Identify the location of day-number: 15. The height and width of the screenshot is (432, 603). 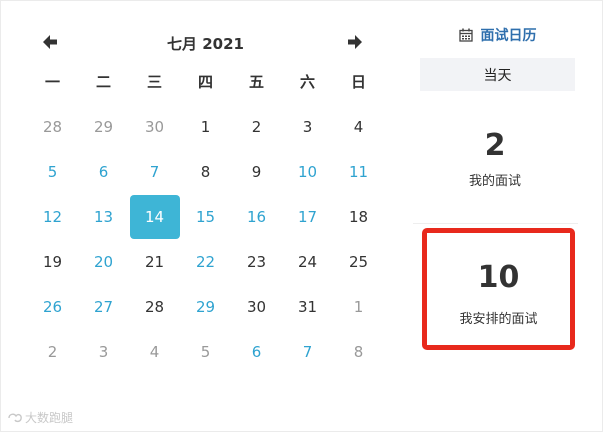
(205, 216).